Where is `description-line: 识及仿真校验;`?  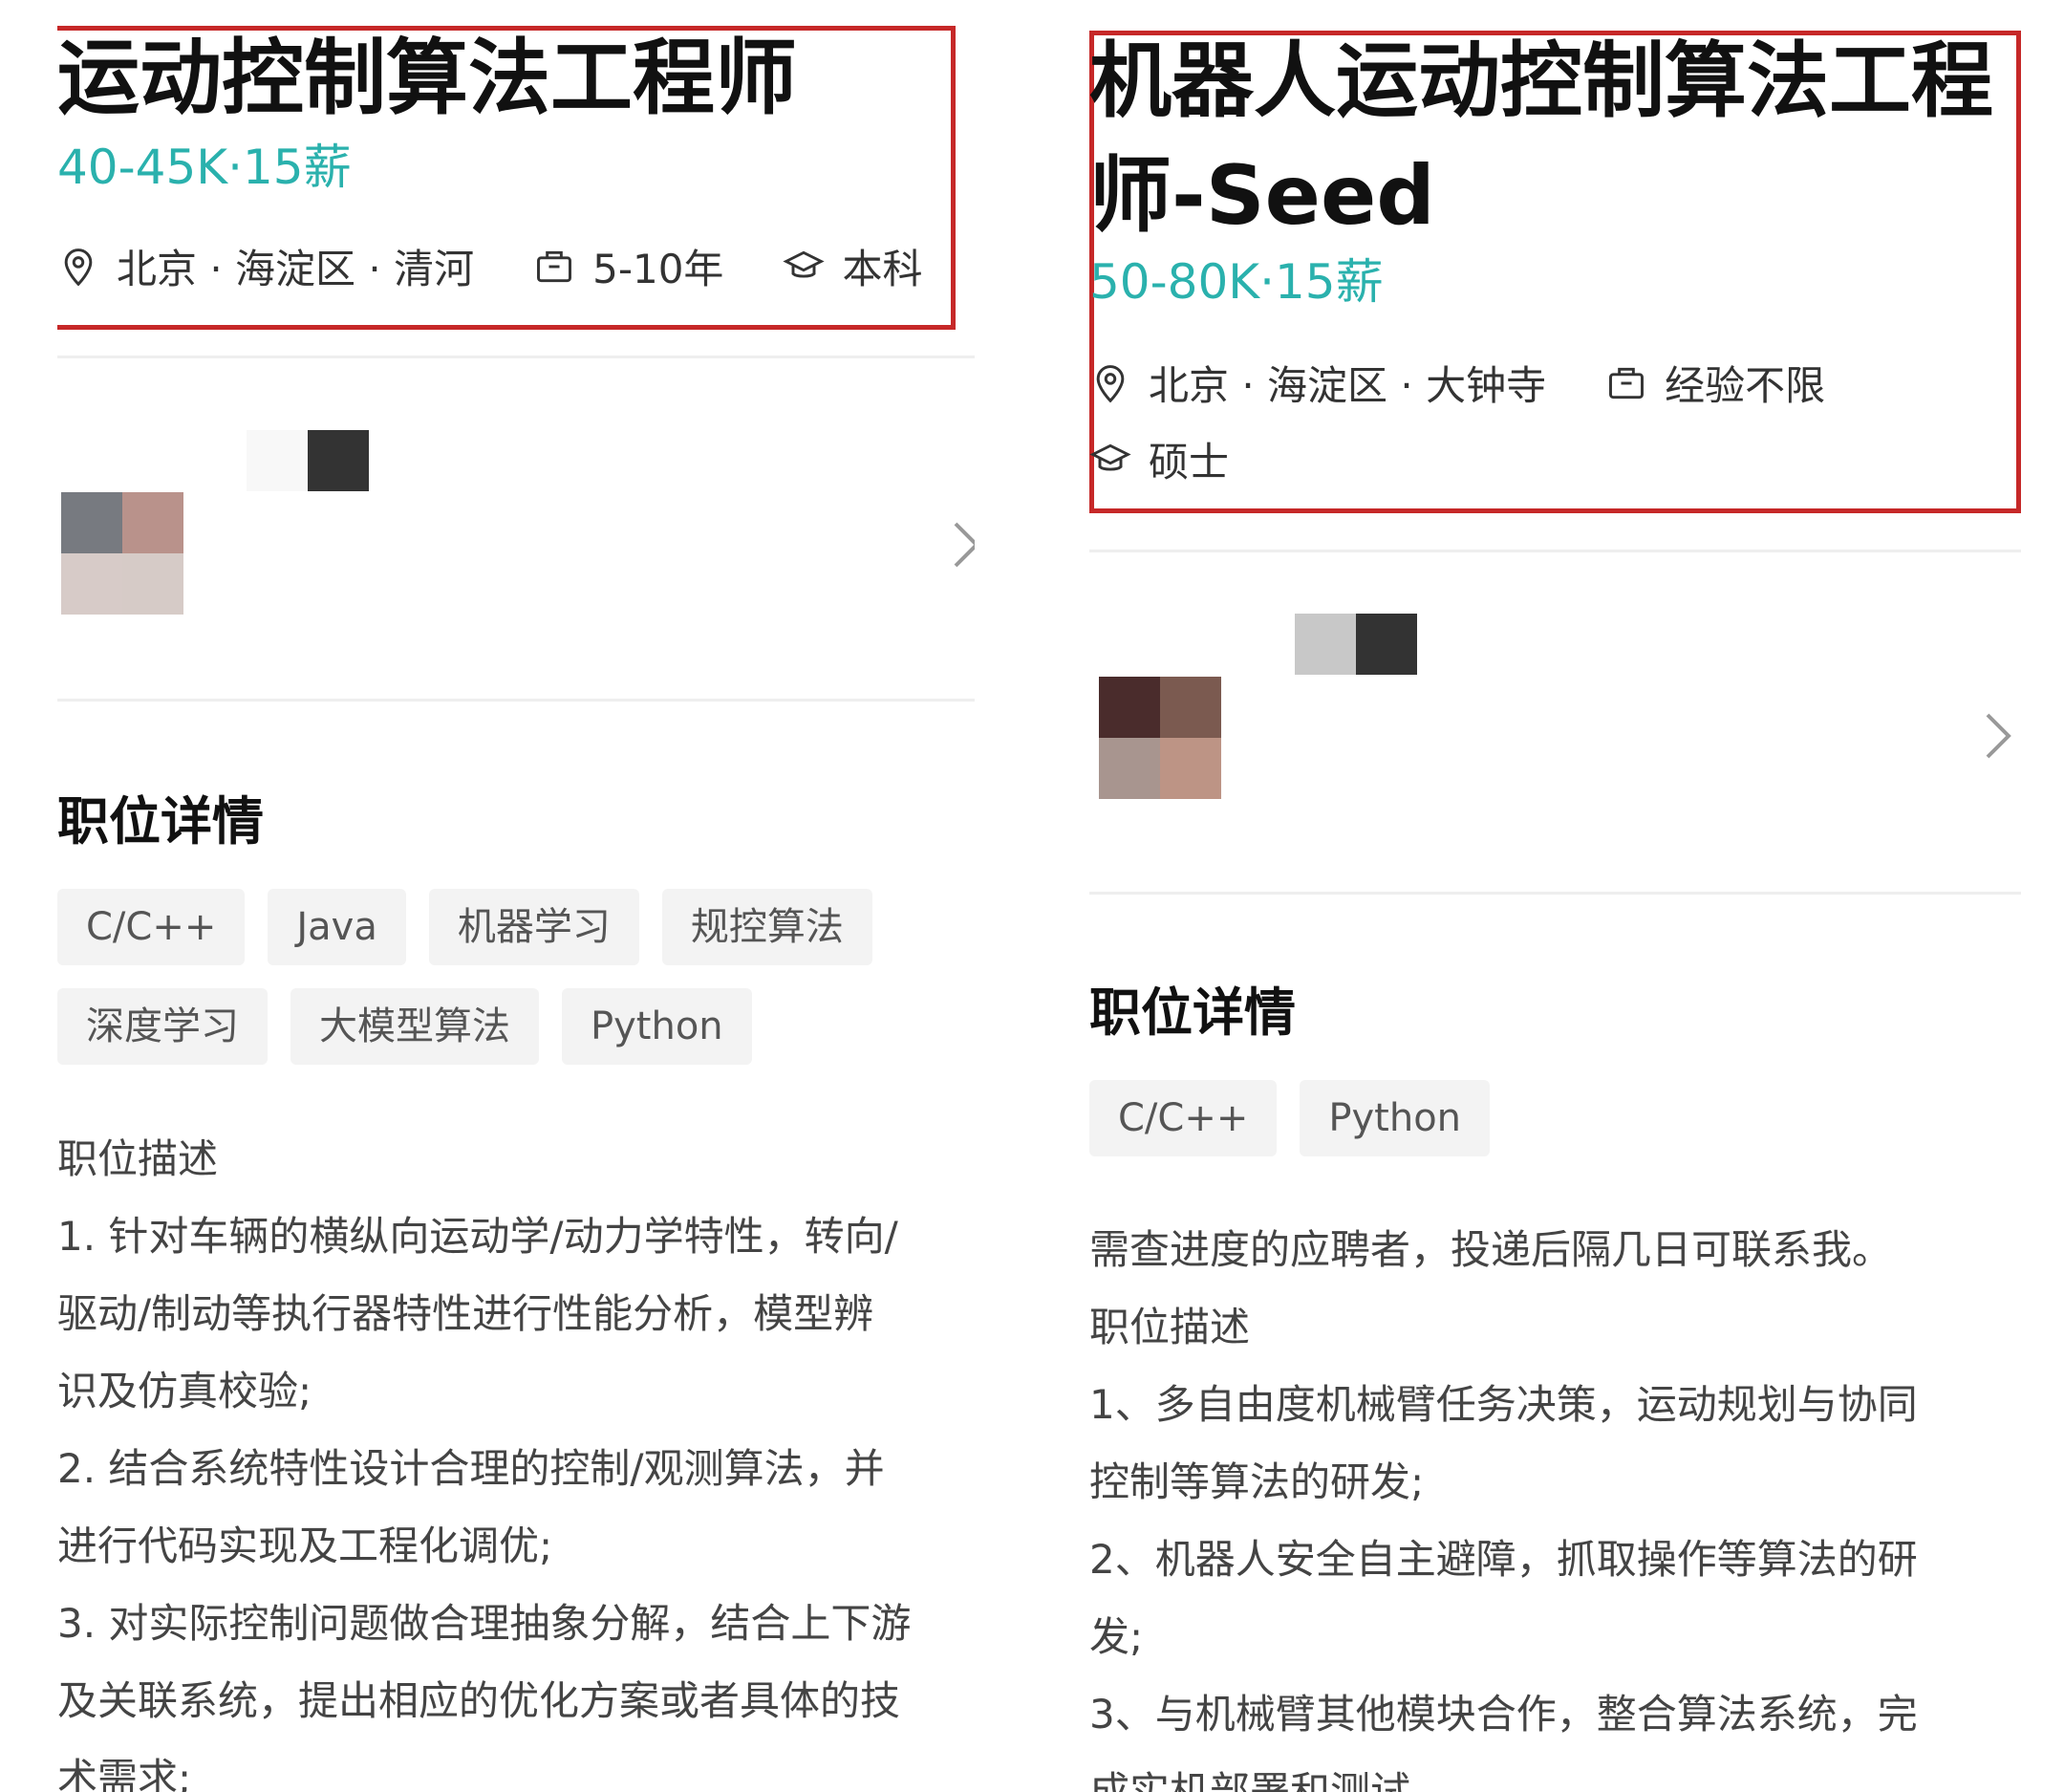
description-line: 识及仿真校验; is located at coordinates (185, 1391).